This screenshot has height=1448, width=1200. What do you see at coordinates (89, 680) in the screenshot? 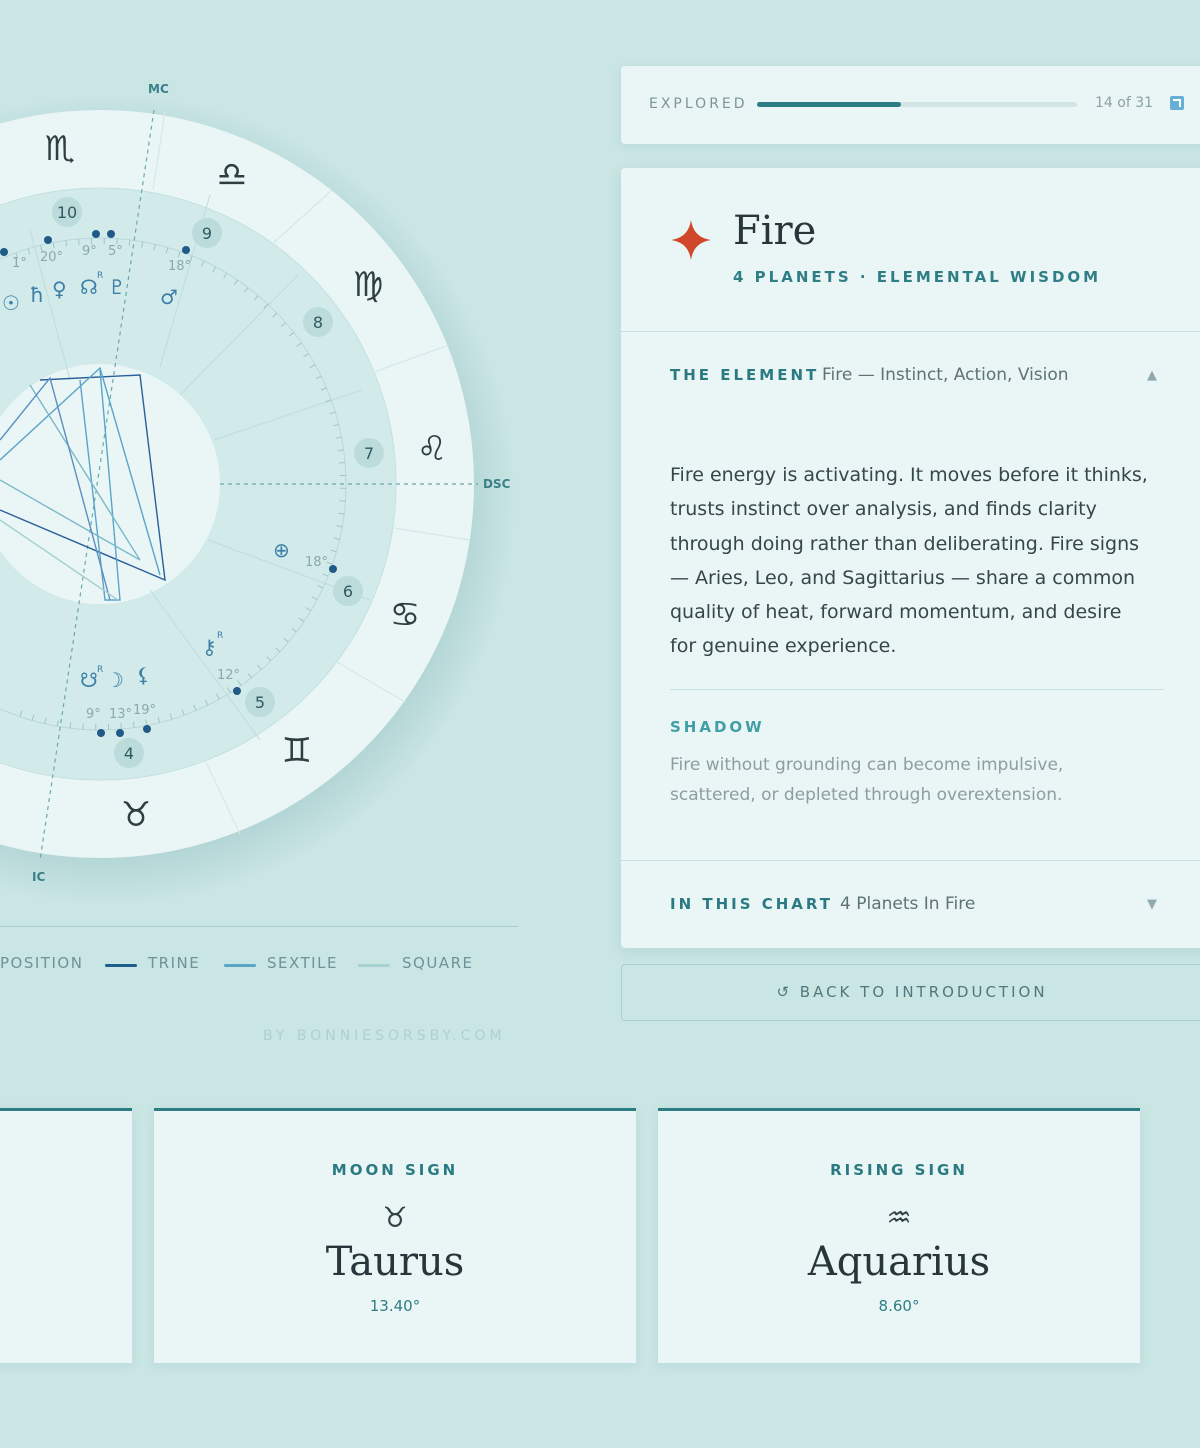
I see `south-node-icon: ☋` at bounding box center [89, 680].